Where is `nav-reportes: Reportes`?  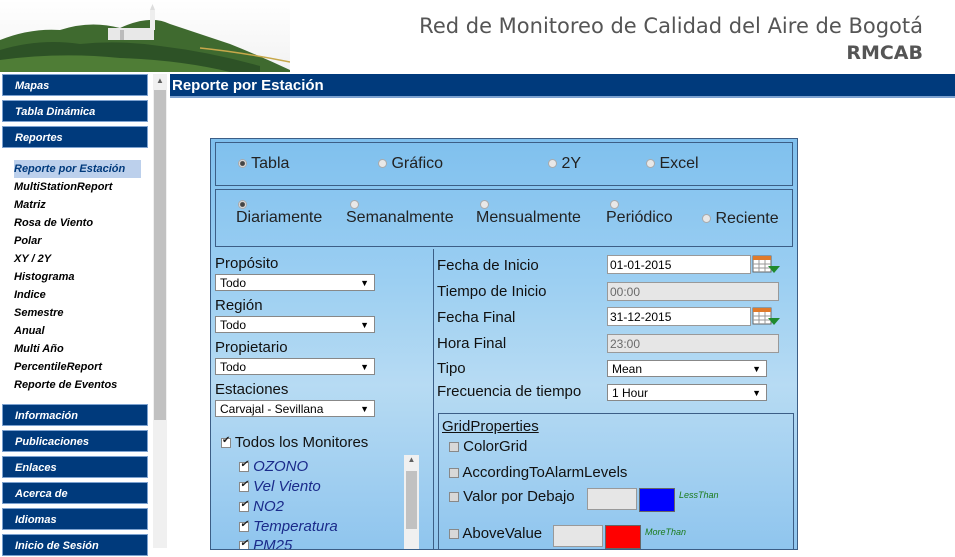
nav-reportes: Reportes is located at coordinates (75, 137).